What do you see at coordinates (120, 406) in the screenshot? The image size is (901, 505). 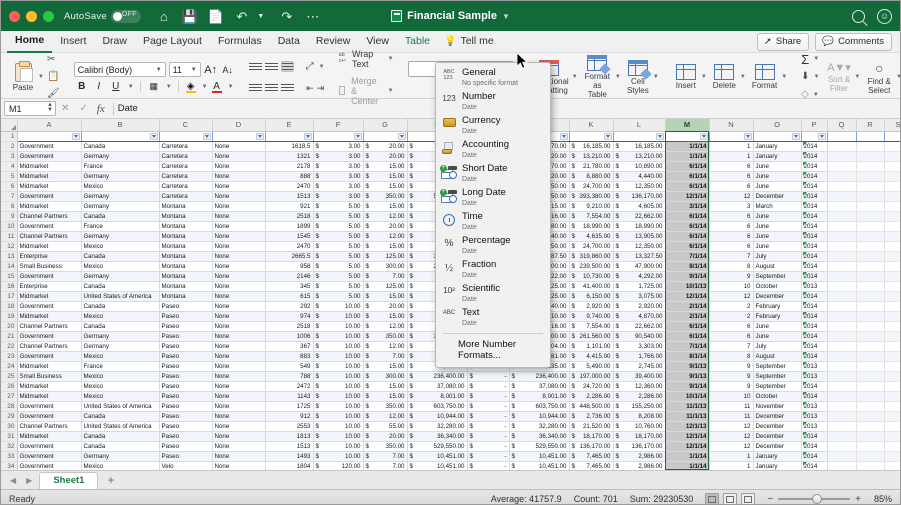 I see `data-cell: United States of America` at bounding box center [120, 406].